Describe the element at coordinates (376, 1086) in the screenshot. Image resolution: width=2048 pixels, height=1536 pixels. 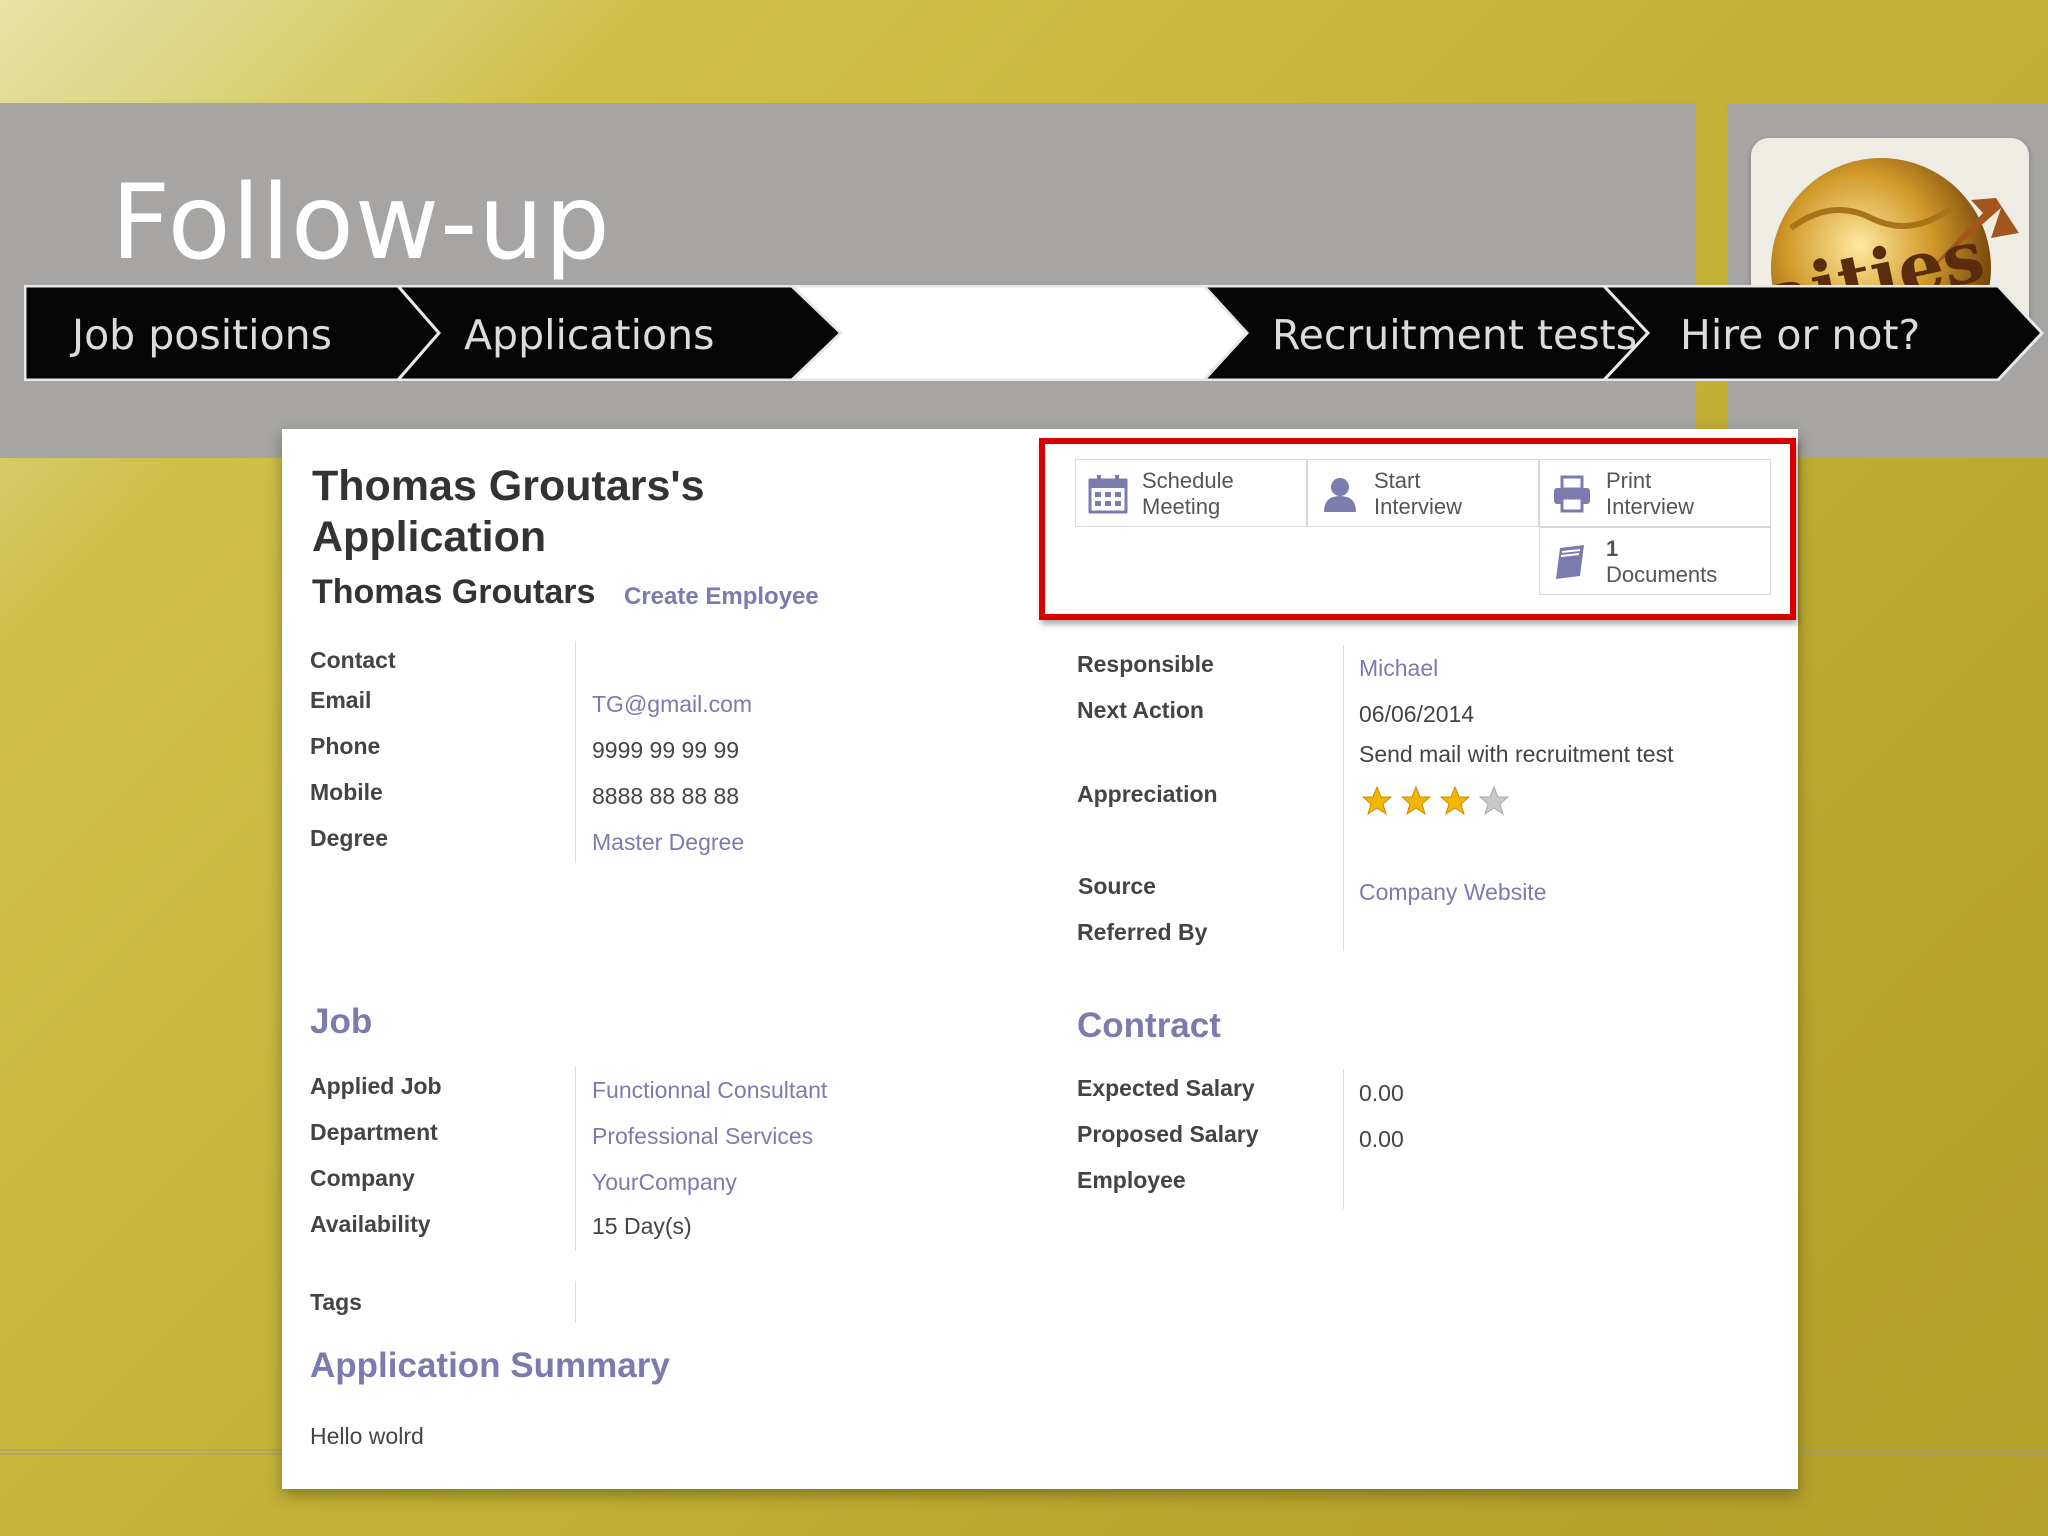
I see `applied-job-label: Applied Job` at that location.